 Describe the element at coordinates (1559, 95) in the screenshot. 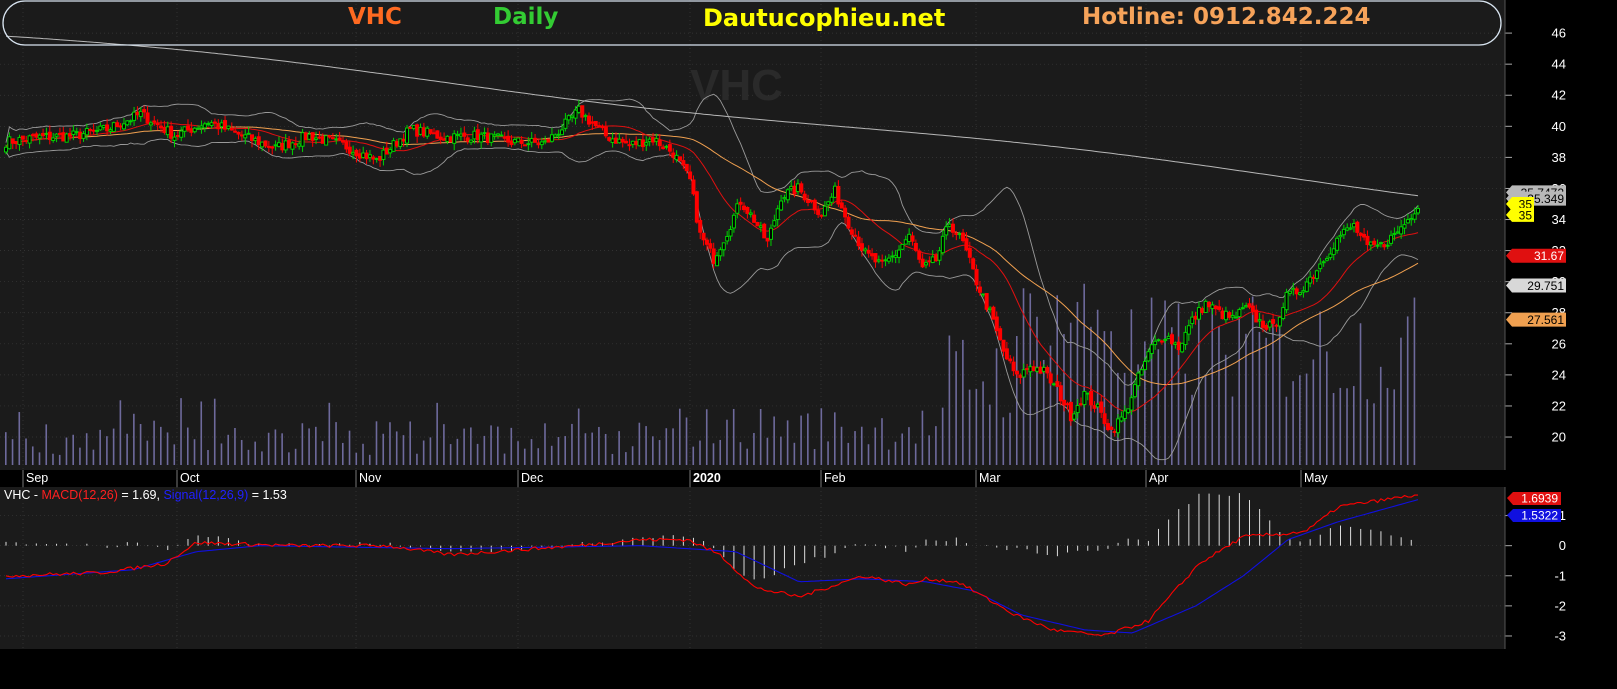

I see `price-axis-label: 42` at that location.